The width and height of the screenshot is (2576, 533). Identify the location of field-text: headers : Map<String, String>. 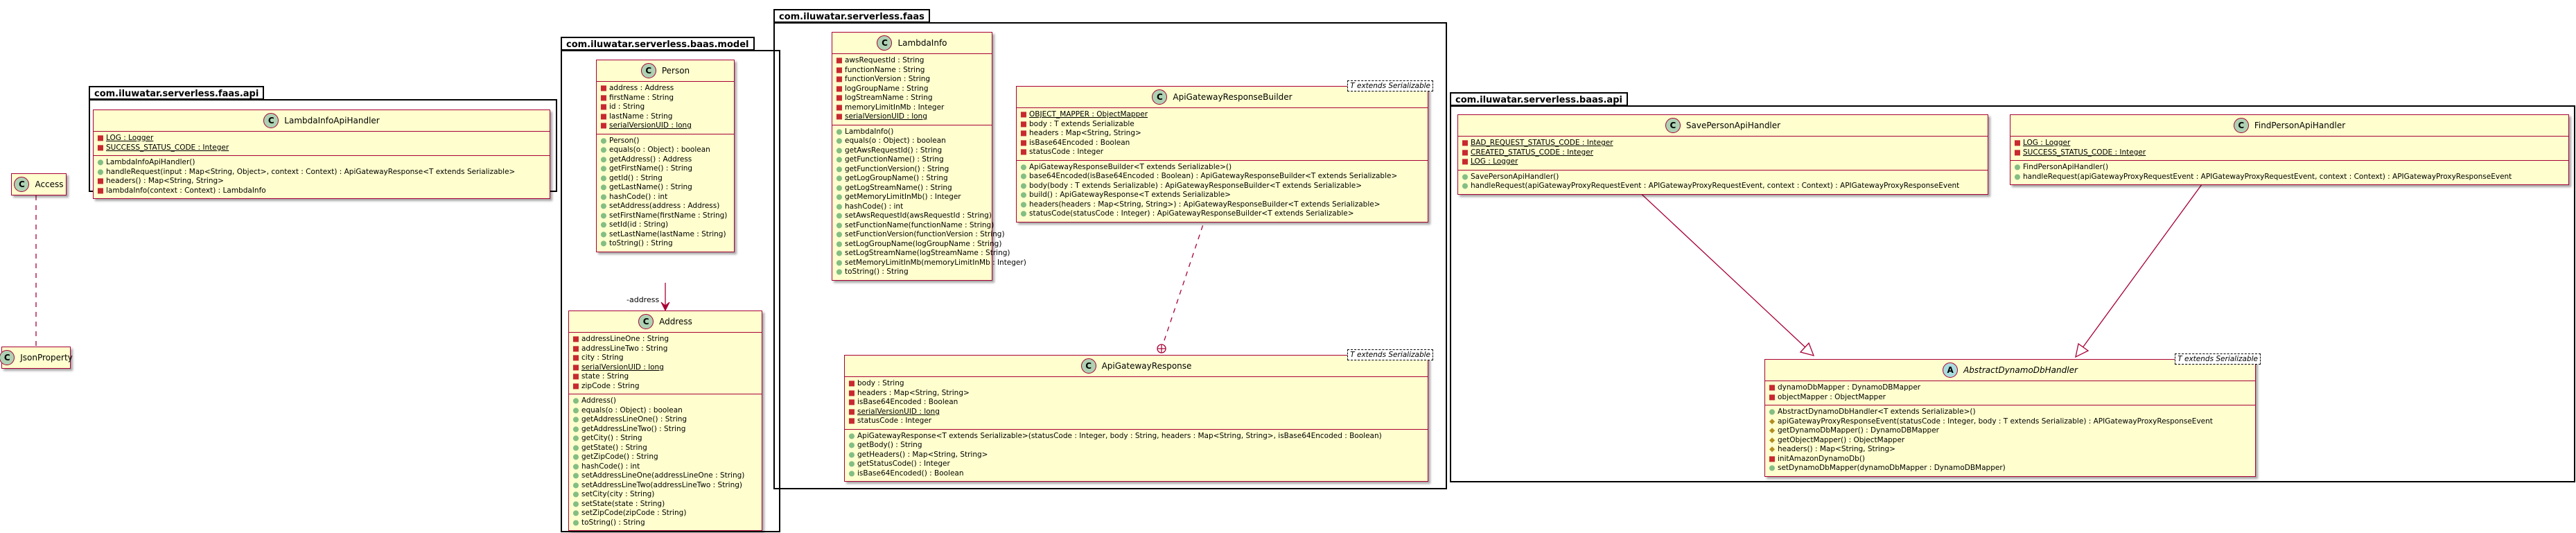
(1085, 133).